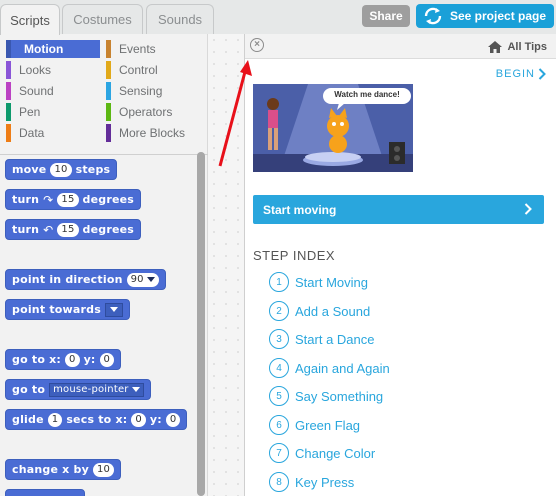  I want to click on all-tips-button: All Tips, so click(517, 46).